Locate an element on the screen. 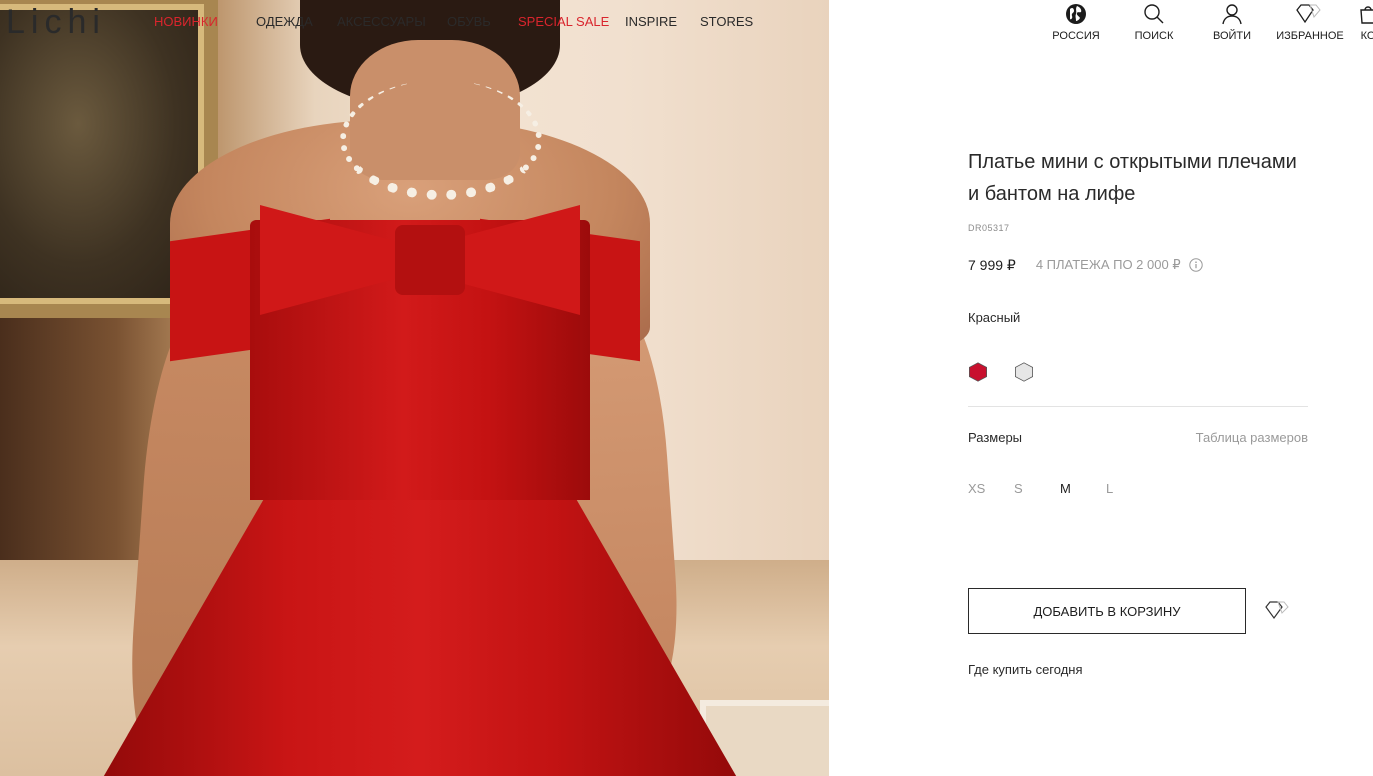 This screenshot has height=776, width=1373. nav-item-2: АКСЕССУАРЫ is located at coordinates (381, 22).